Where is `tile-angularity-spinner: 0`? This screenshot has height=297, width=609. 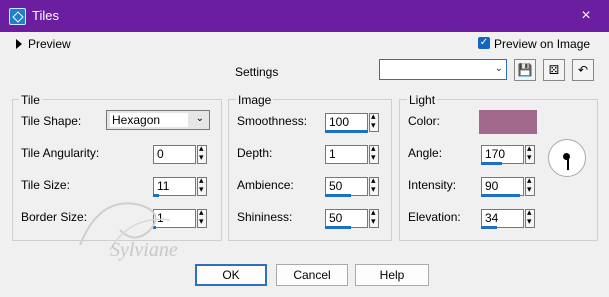 tile-angularity-spinner: 0 is located at coordinates (180, 153).